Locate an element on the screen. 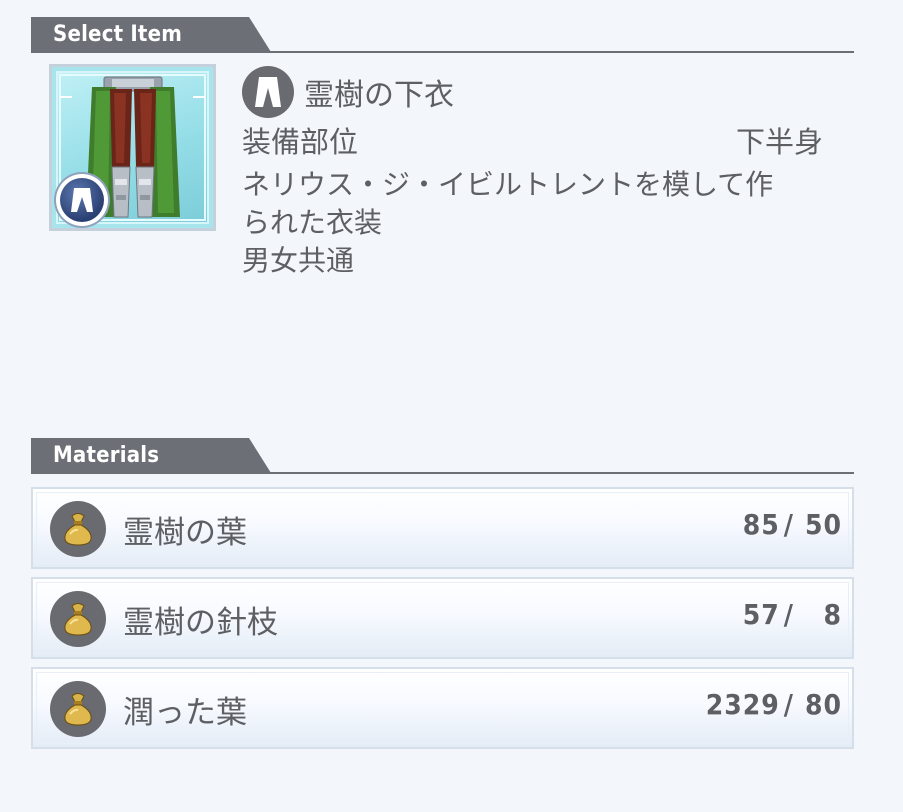 The height and width of the screenshot is (812, 903). category-badge is located at coordinates (82, 200).